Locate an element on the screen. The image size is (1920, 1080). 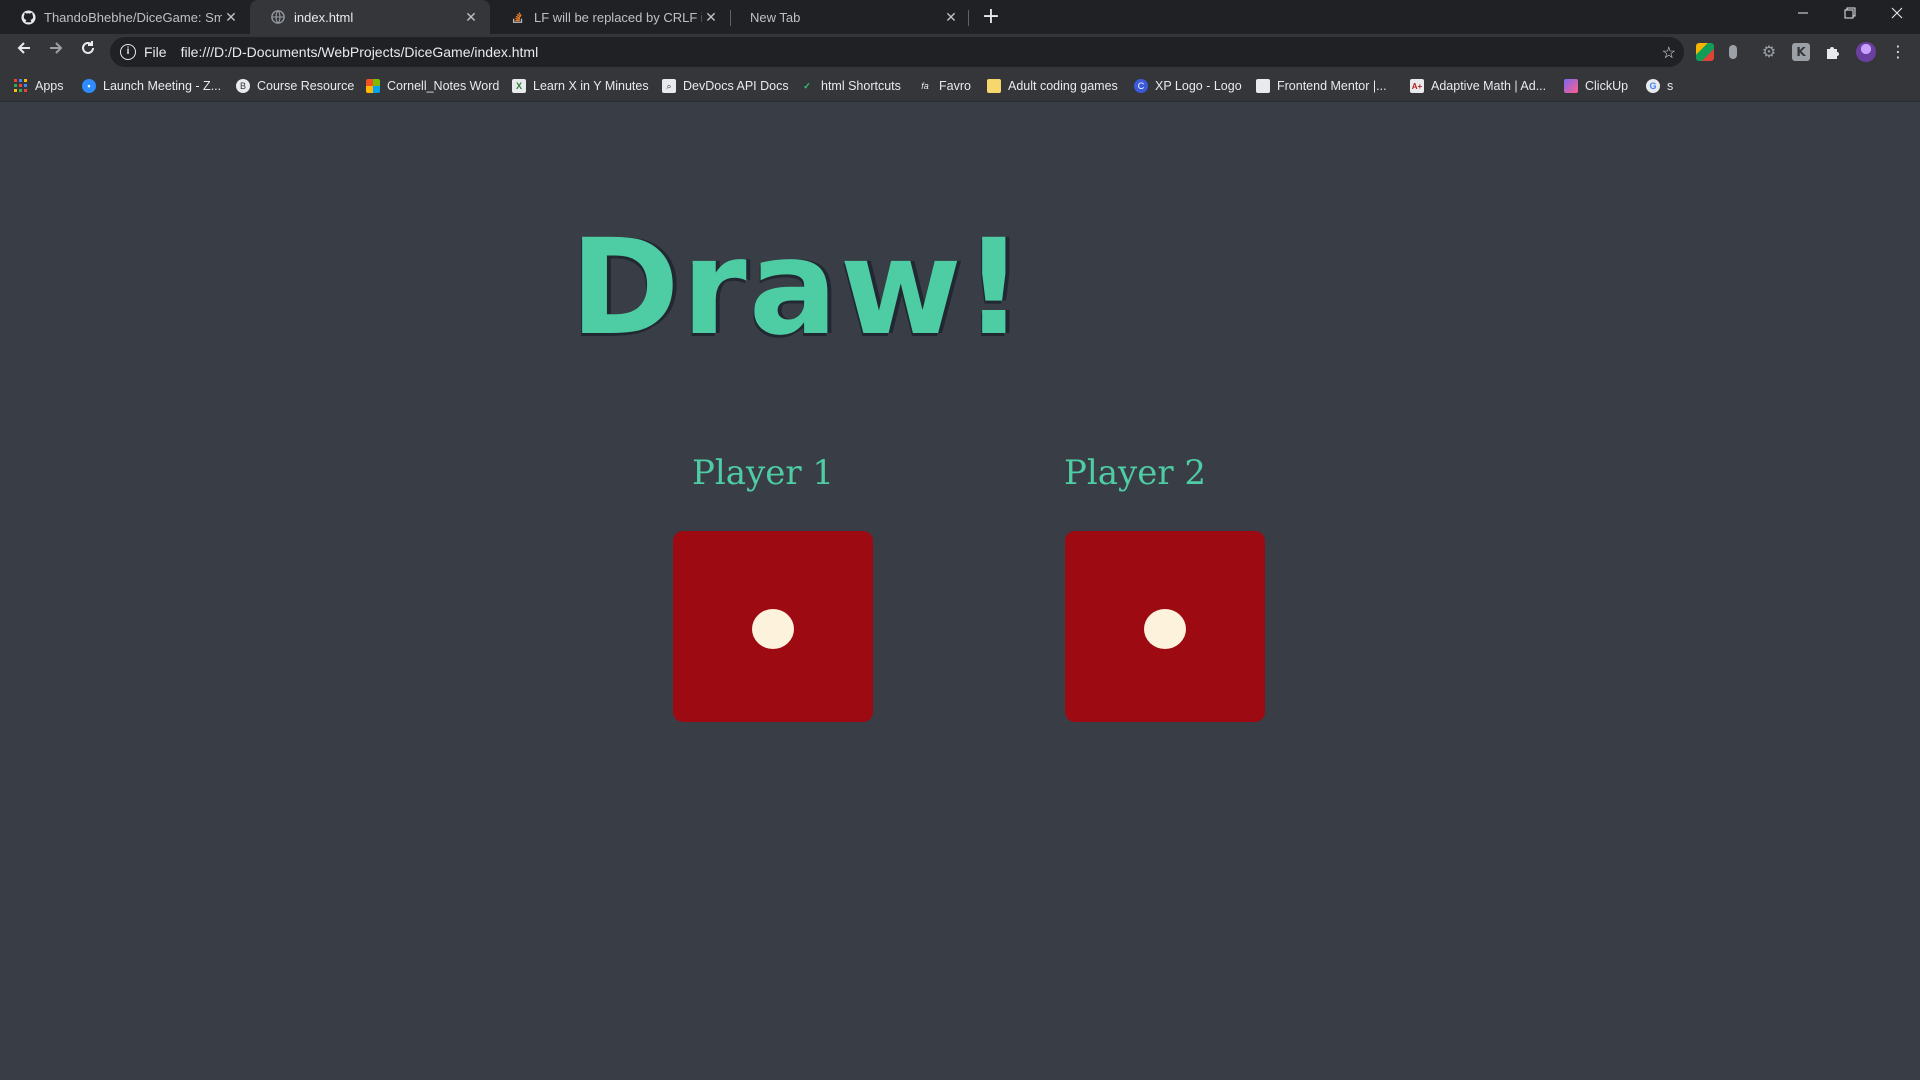
bookmark-apps: Apps is located at coordinates (39, 86).